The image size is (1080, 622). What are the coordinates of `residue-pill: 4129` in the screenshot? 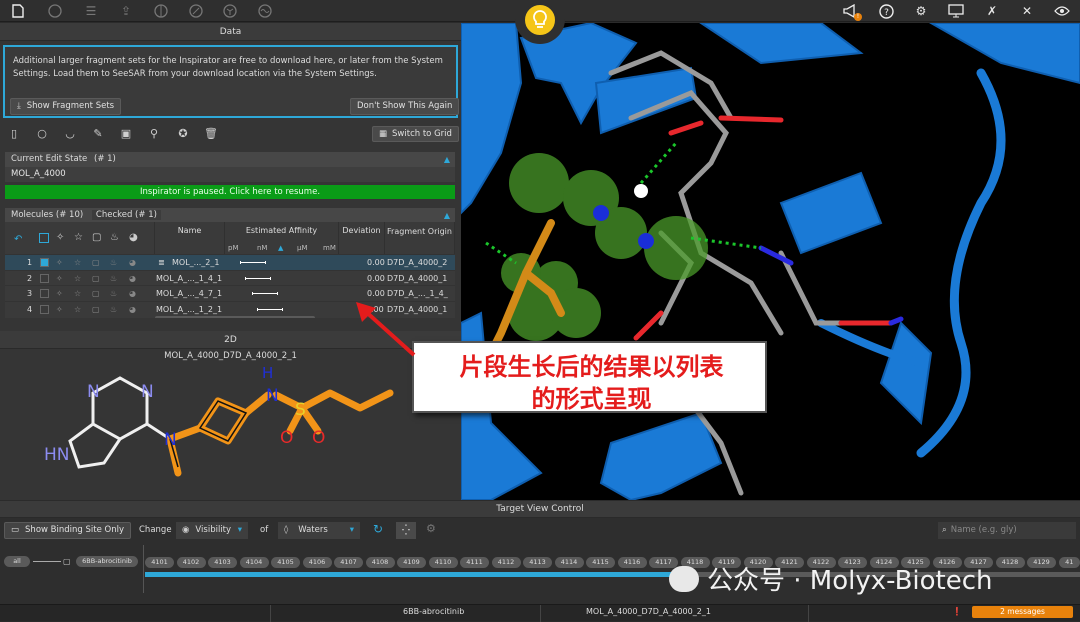 It's located at (1041, 562).